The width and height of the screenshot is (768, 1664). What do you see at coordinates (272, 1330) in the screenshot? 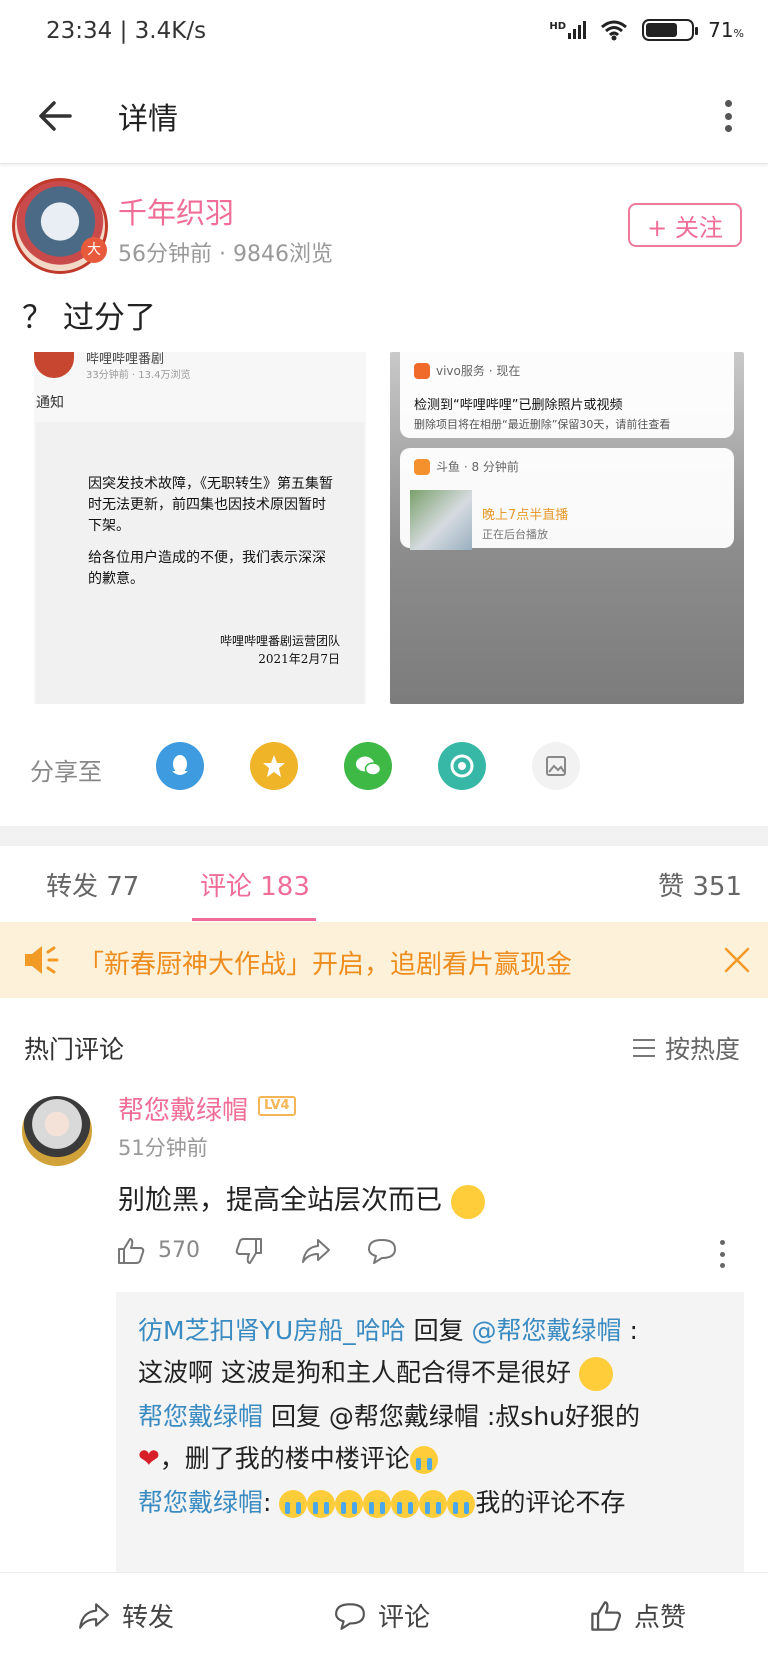
I see `reply-author: 彷M芝扣肾YU房船_哈哈` at bounding box center [272, 1330].